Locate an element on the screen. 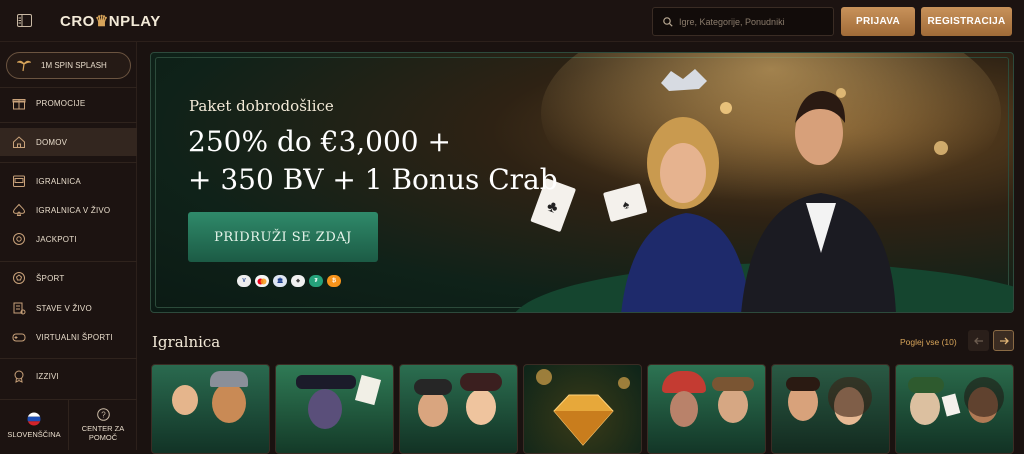 The width and height of the screenshot is (1024, 454). crown-icon: ♛ is located at coordinates (101, 21).